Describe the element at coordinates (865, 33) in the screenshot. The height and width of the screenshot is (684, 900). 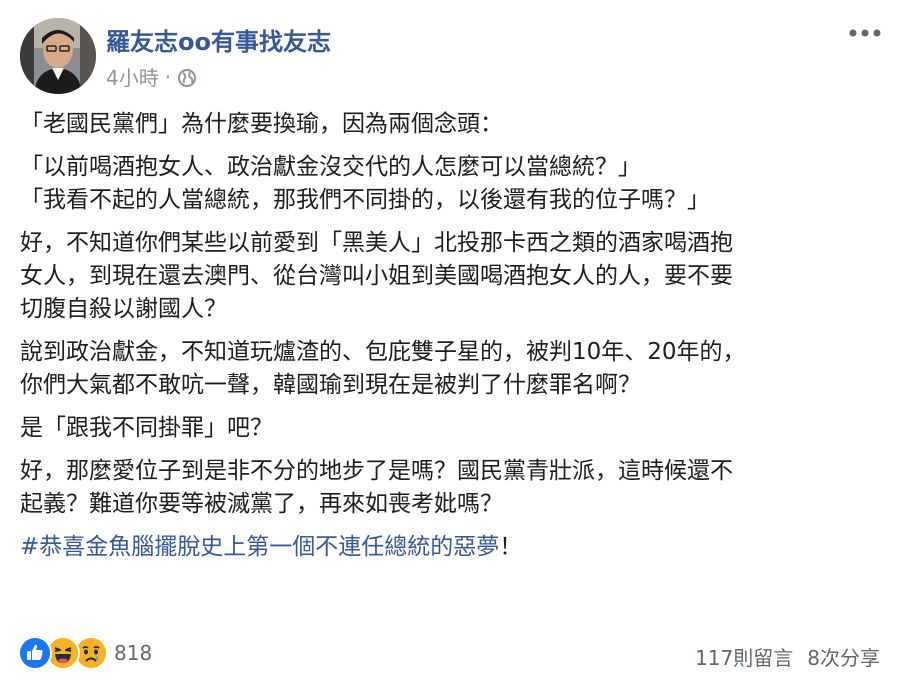
I see `more-options-icon` at that location.